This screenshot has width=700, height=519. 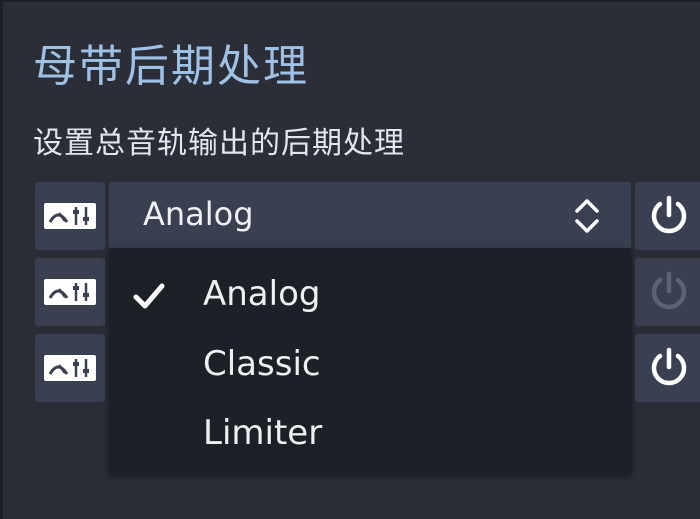 What do you see at coordinates (370, 295) in the screenshot?
I see `option-analog: Analog` at bounding box center [370, 295].